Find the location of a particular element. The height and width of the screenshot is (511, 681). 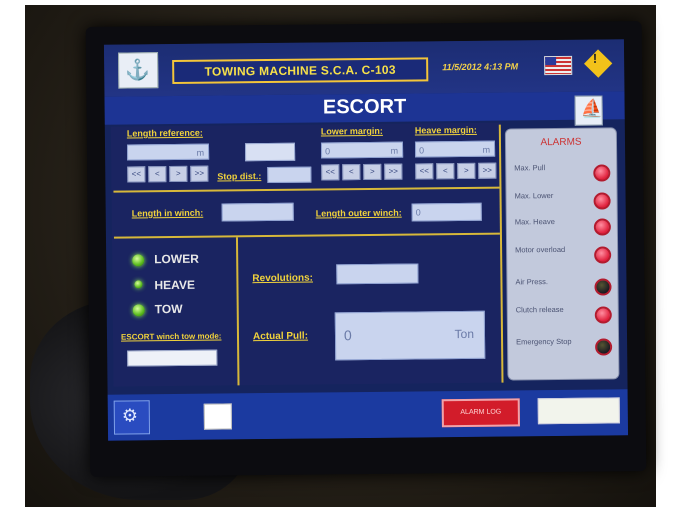

escort-mode-label: ESCORT winch tow mode: is located at coordinates (171, 336).